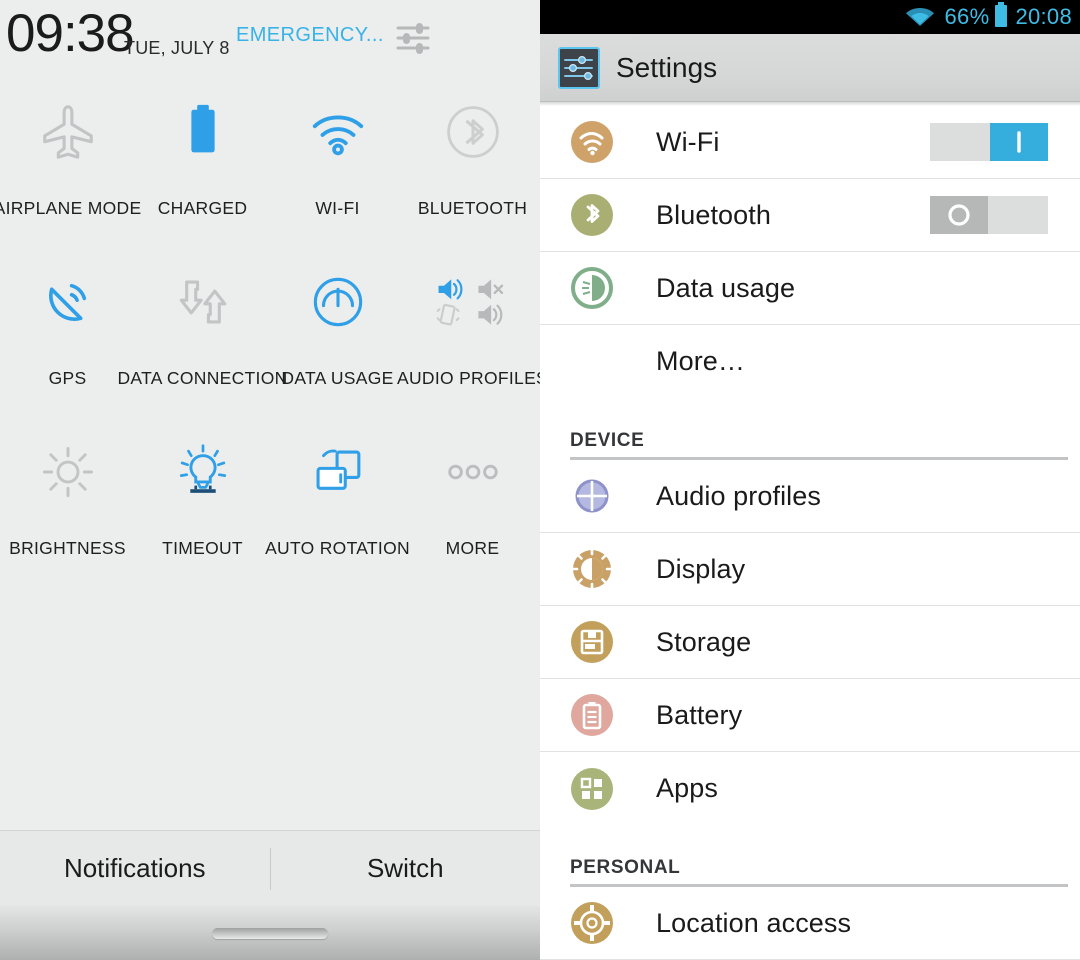 This screenshot has width=1080, height=960. I want to click on settings-row-wifi: Wi-Fi, so click(810, 142).